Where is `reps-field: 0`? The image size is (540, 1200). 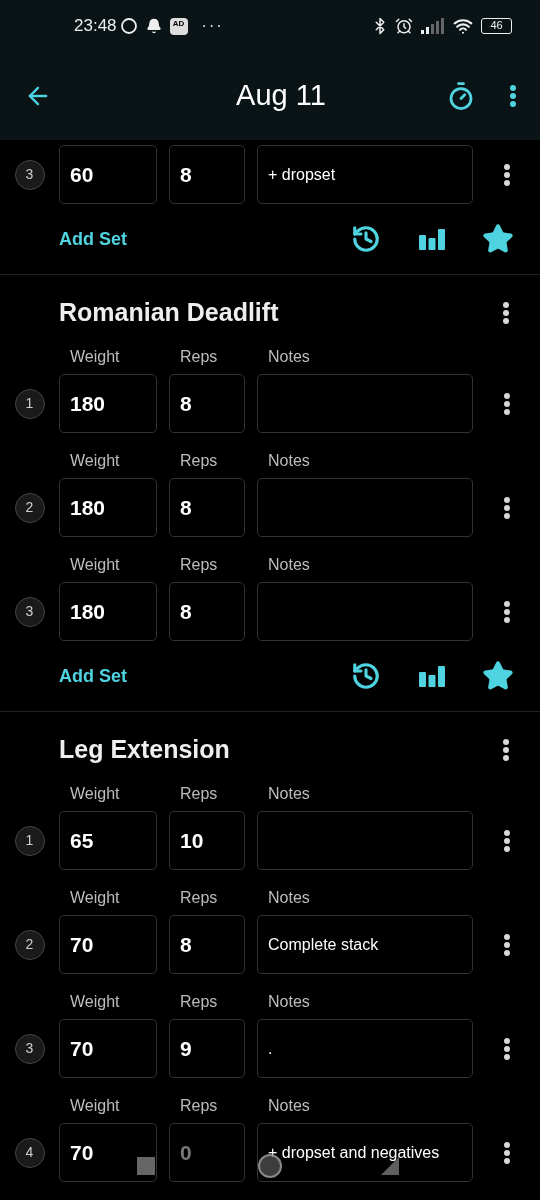 reps-field: 0 is located at coordinates (207, 1152).